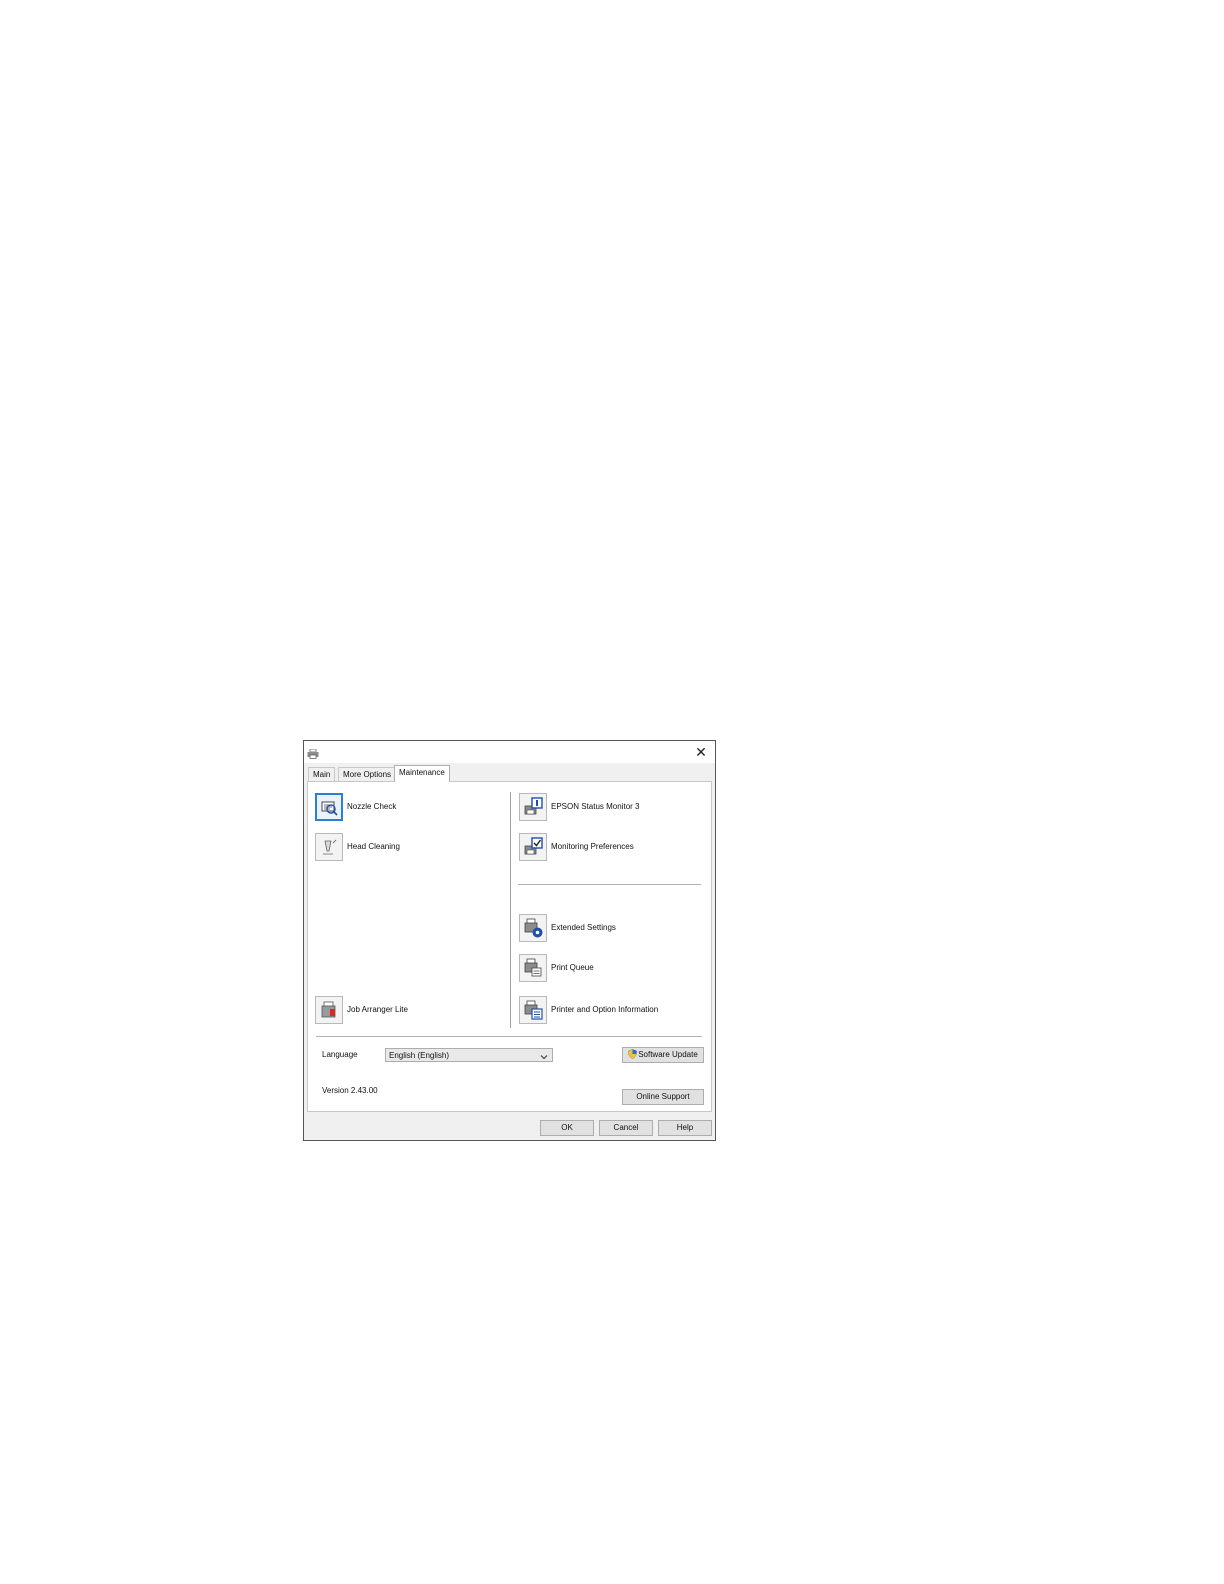 Image resolution: width=1224 pixels, height=1584 pixels. Describe the element at coordinates (572, 967) in the screenshot. I see `print-queue-label: Print Queue` at that location.